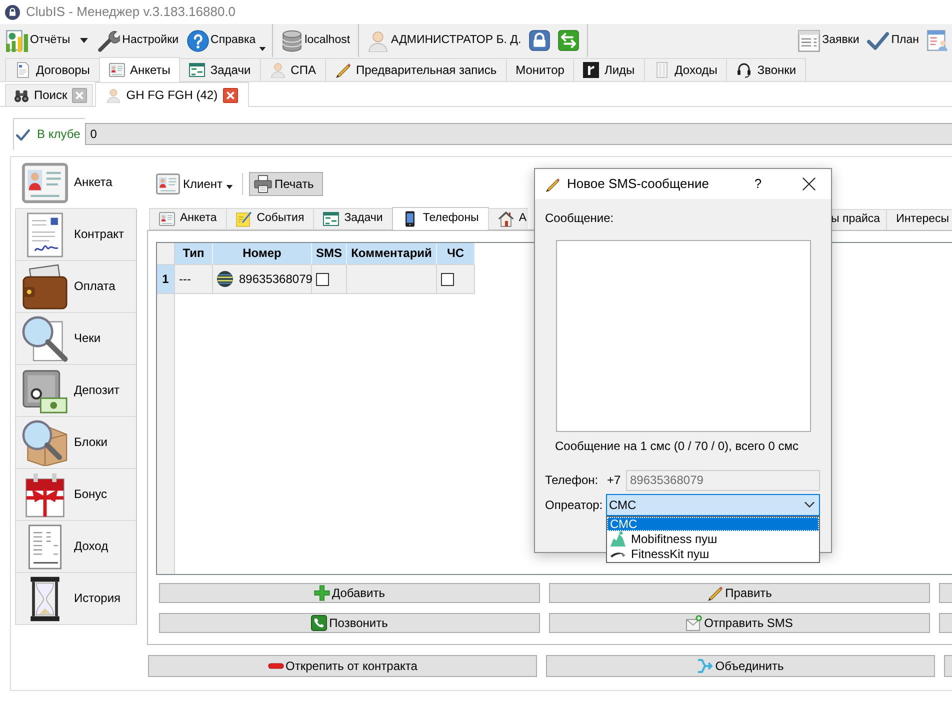 This screenshot has width=952, height=703. Describe the element at coordinates (165, 279) in the screenshot. I see `row-header: 1` at that location.